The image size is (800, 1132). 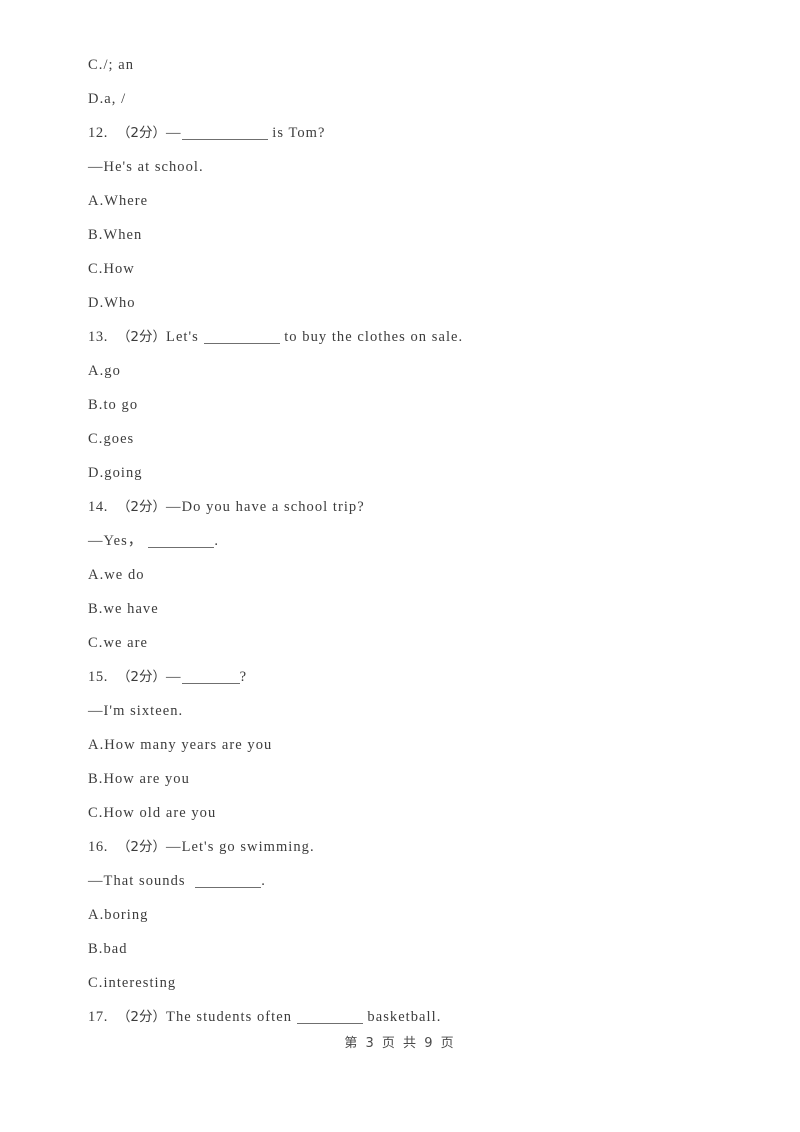 What do you see at coordinates (408, 847) in the screenshot?
I see `question-line: 16. （2分）—Let's go swimming.` at bounding box center [408, 847].